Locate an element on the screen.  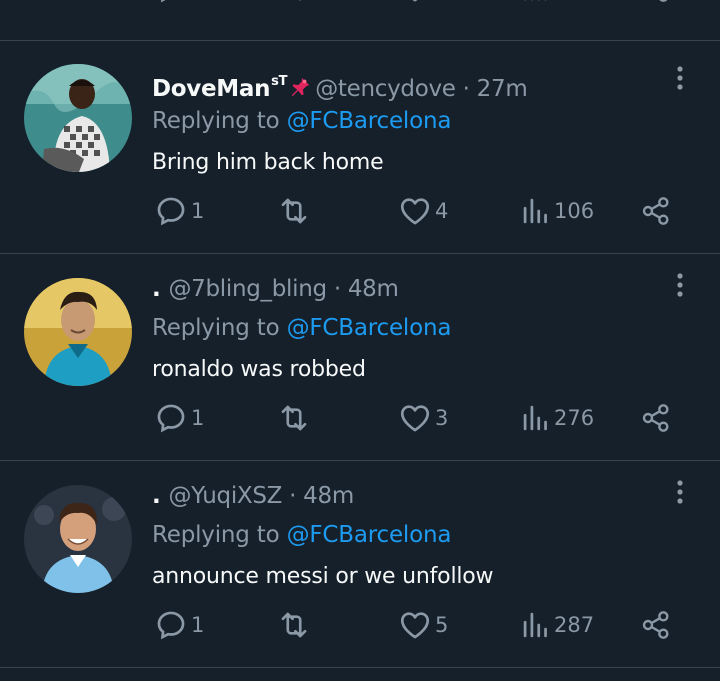
like-button: 5 is located at coordinates (423, 625).